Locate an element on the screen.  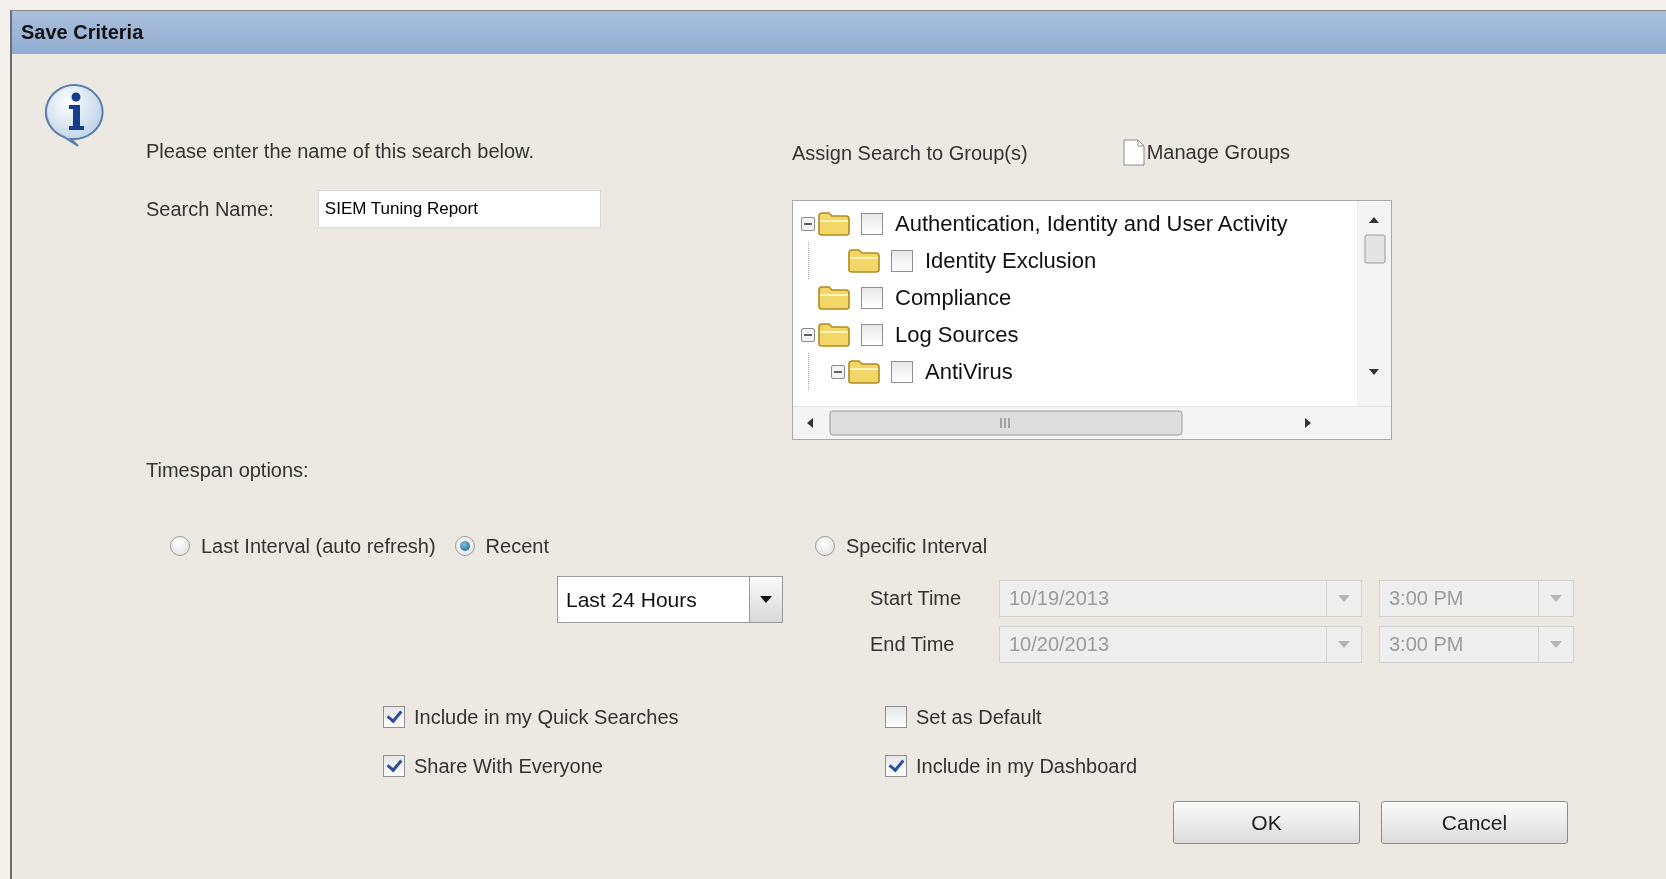
radio-label: Recent is located at coordinates (517, 546).